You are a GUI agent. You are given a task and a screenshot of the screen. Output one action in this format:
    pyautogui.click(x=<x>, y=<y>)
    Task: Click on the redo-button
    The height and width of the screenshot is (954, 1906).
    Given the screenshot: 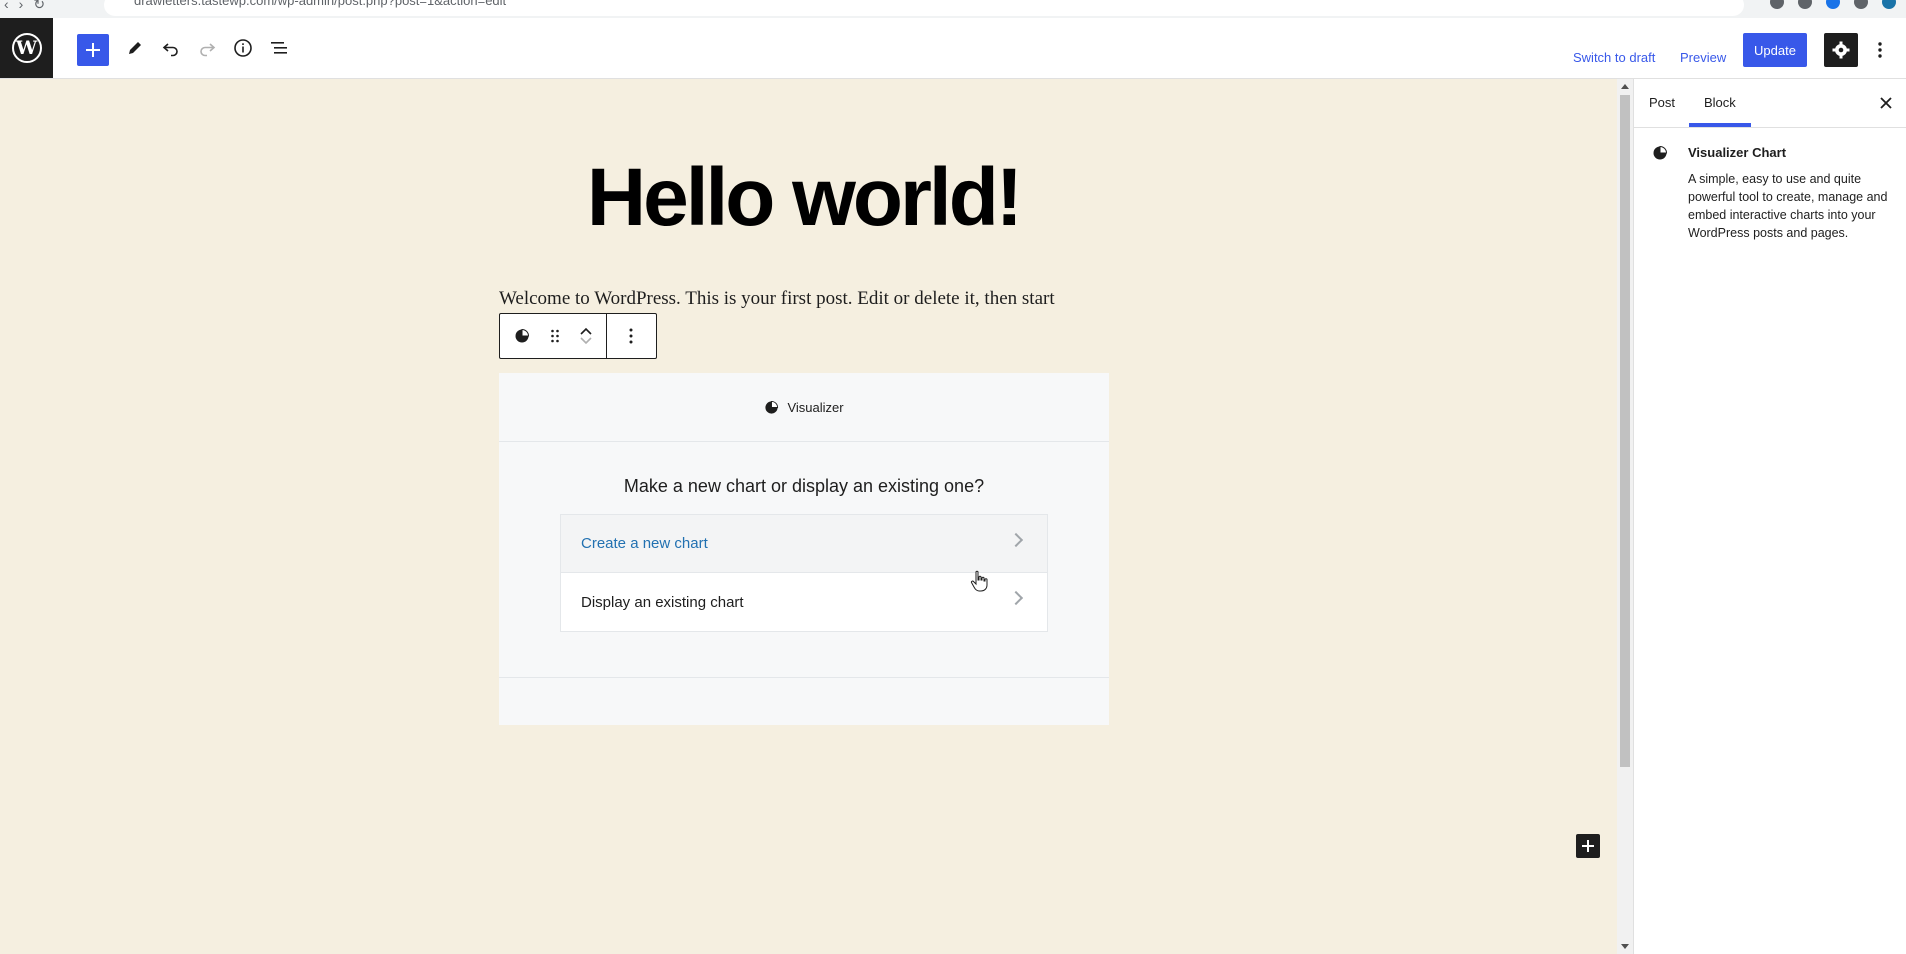 What is the action you would take?
    pyautogui.click(x=207, y=48)
    